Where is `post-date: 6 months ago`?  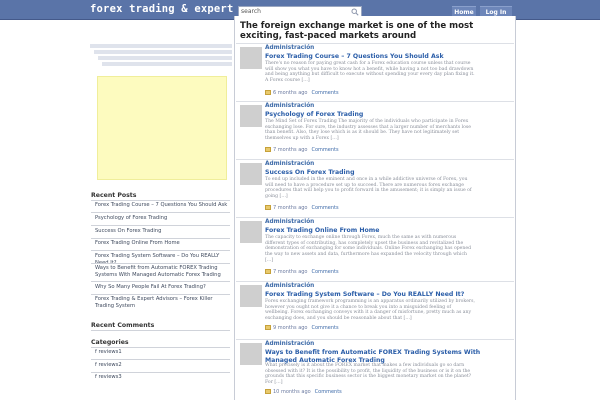 post-date: 6 months ago is located at coordinates (290, 93).